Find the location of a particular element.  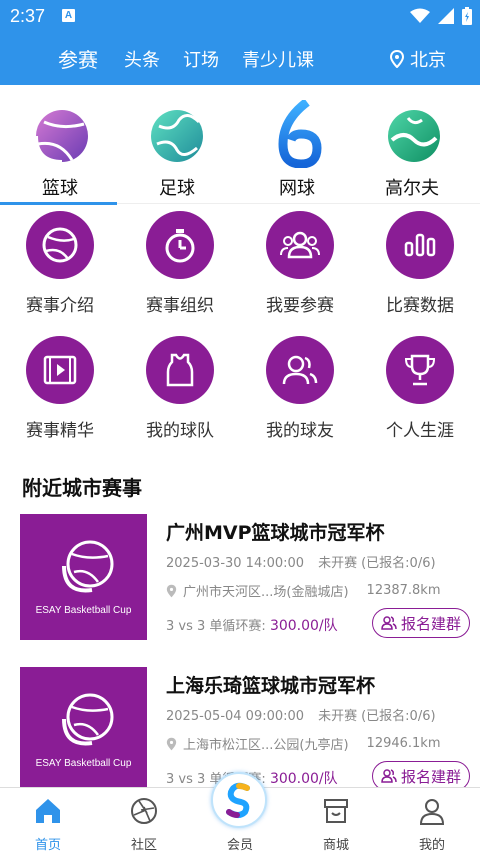

sport-label: 高尔夫 is located at coordinates (412, 188).